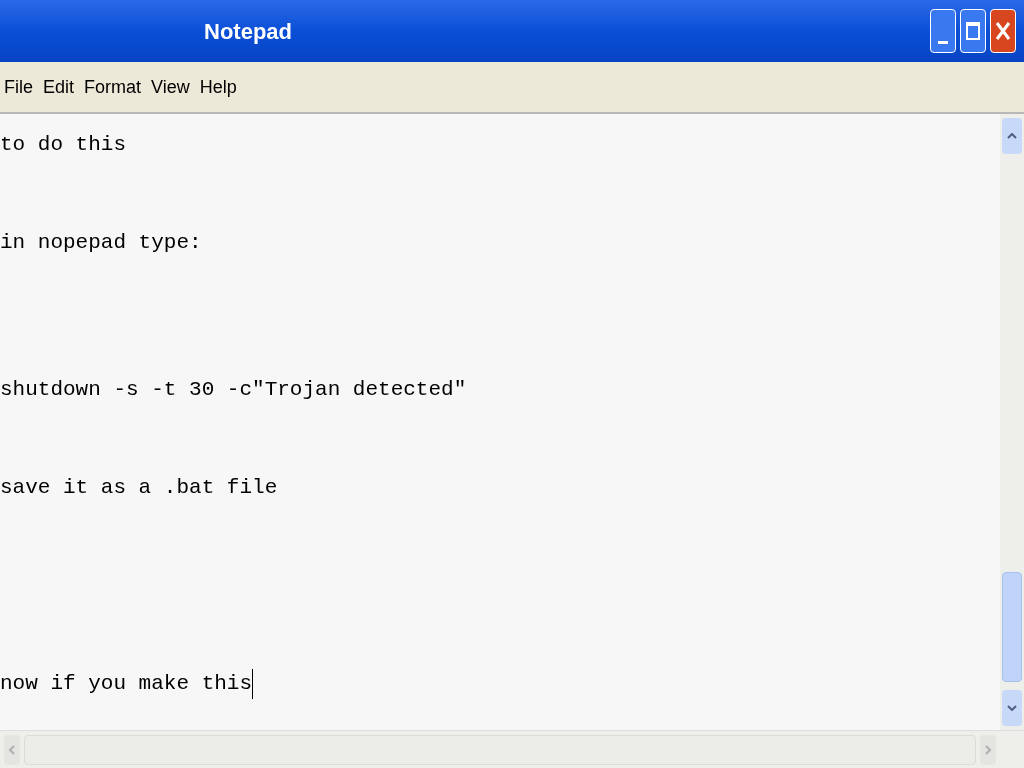 This screenshot has width=1024, height=768. What do you see at coordinates (18, 87) in the screenshot?
I see `menu-item: File` at bounding box center [18, 87].